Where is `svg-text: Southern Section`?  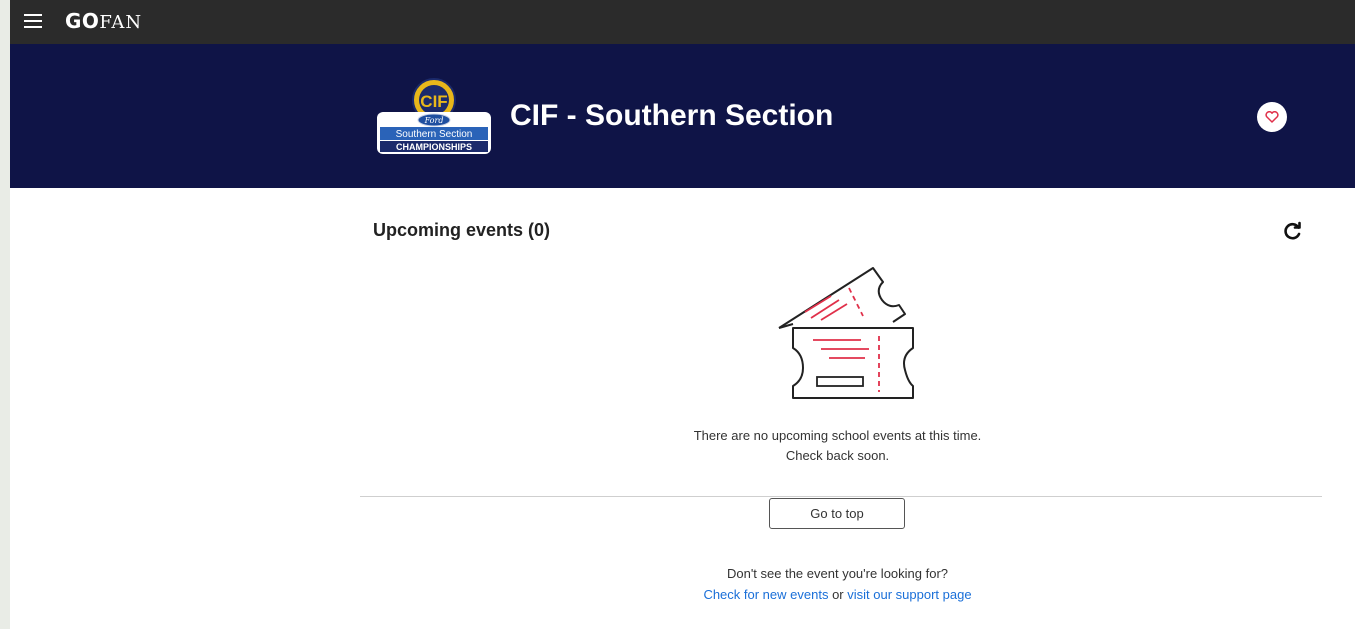 svg-text: Southern Section is located at coordinates (434, 134).